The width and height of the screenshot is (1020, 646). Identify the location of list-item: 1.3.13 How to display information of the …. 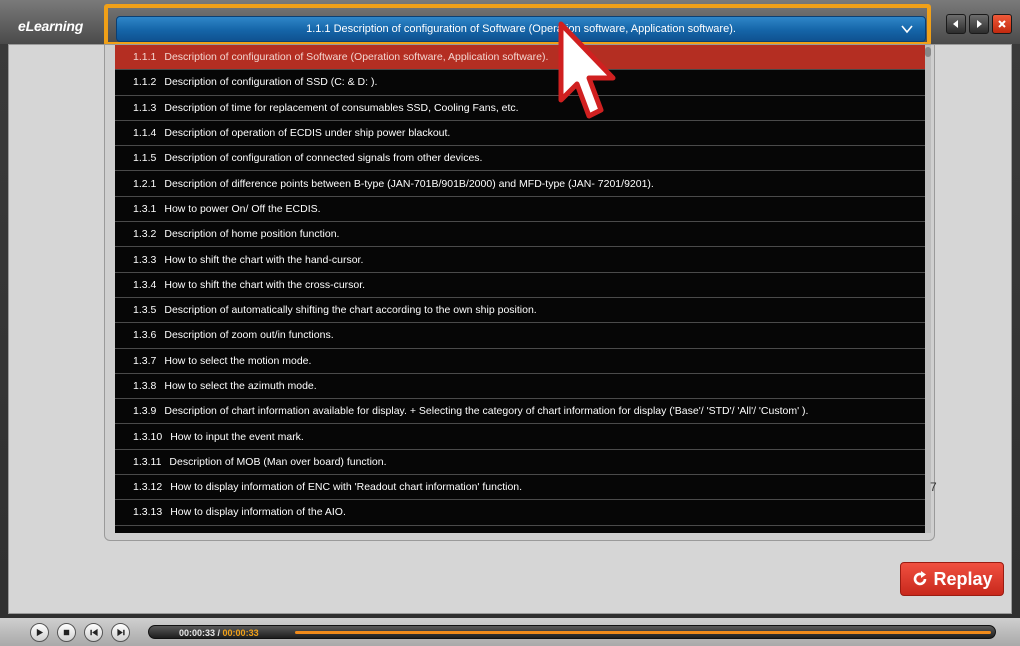
(520, 513).